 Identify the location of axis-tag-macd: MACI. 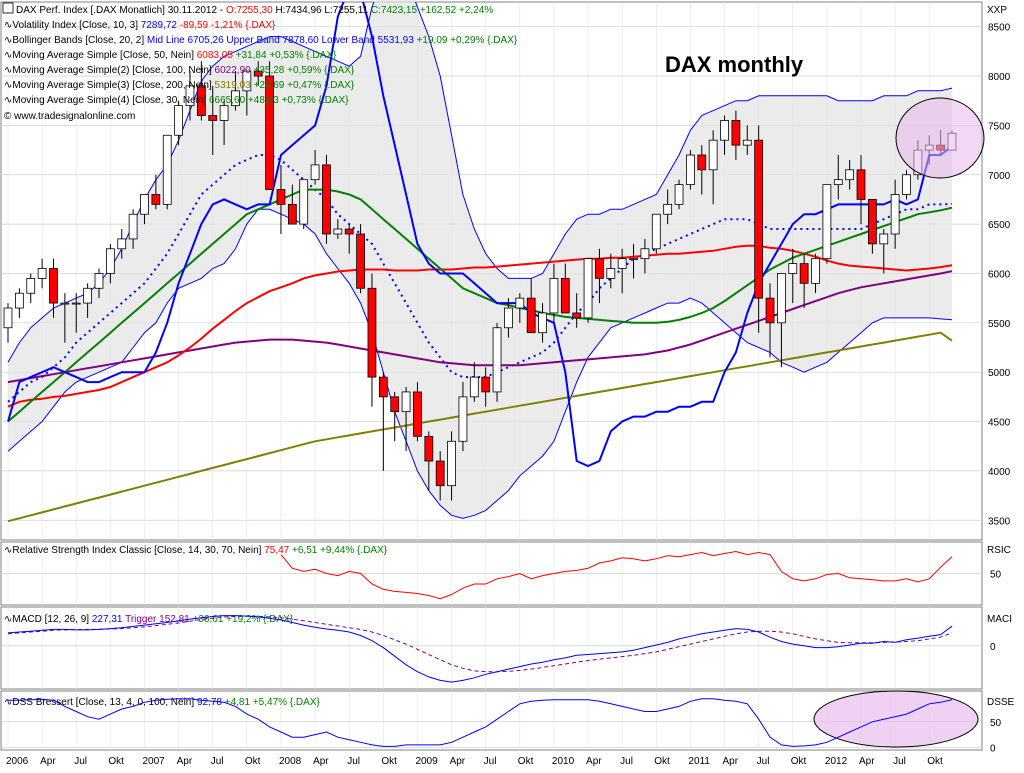
(999, 619).